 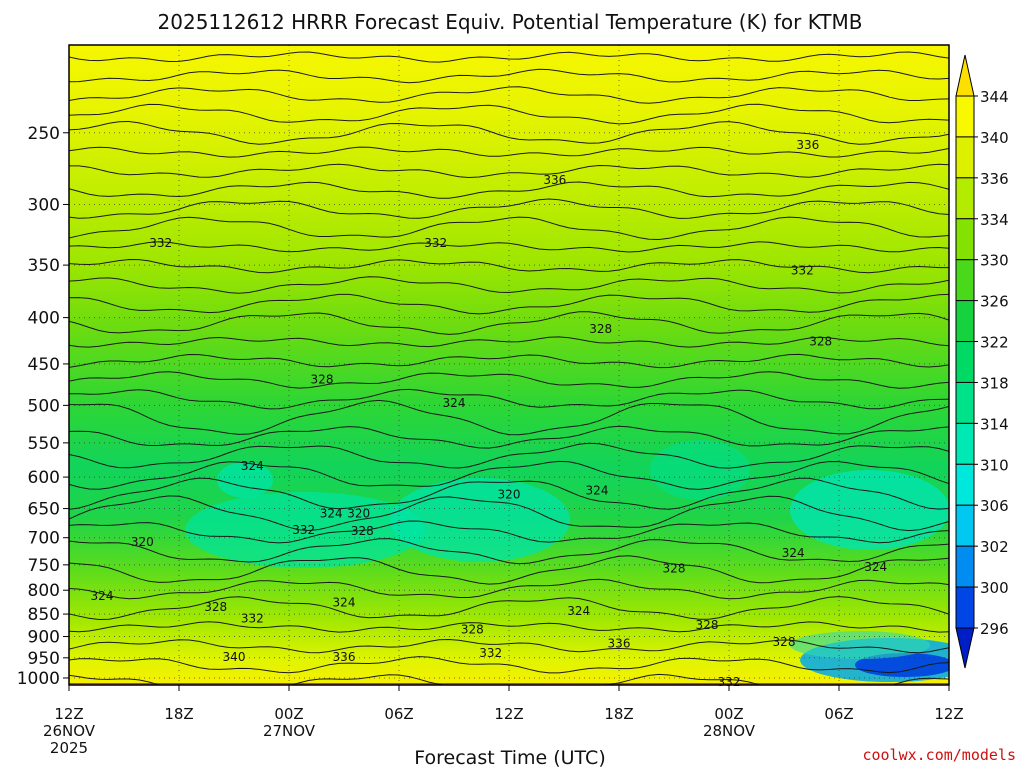 I want to click on y-tick-label: 950, so click(x=44, y=659).